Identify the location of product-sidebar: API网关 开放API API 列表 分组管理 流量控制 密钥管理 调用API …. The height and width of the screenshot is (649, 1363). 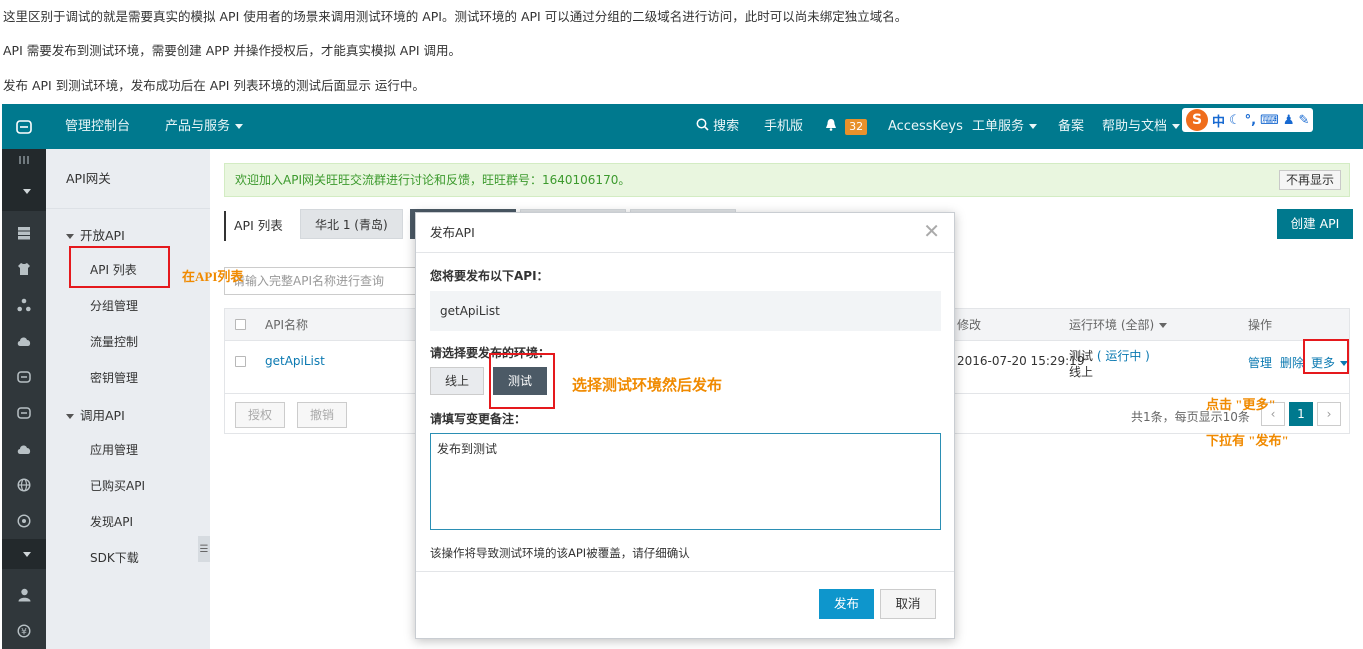
(128, 399).